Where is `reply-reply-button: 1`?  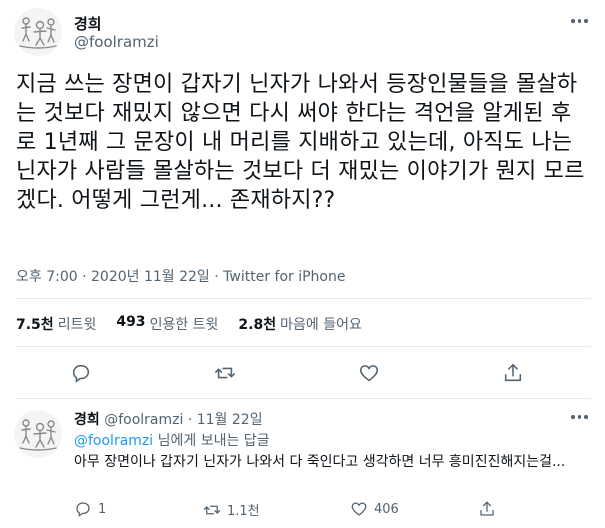
reply-reply-button: 1 is located at coordinates (90, 509).